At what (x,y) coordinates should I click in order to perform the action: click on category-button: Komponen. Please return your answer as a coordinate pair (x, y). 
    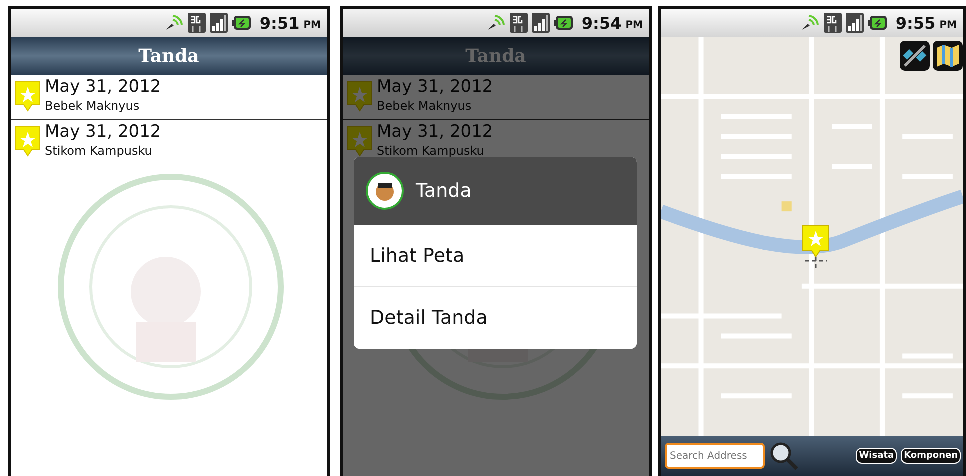
    Looking at the image, I should click on (931, 456).